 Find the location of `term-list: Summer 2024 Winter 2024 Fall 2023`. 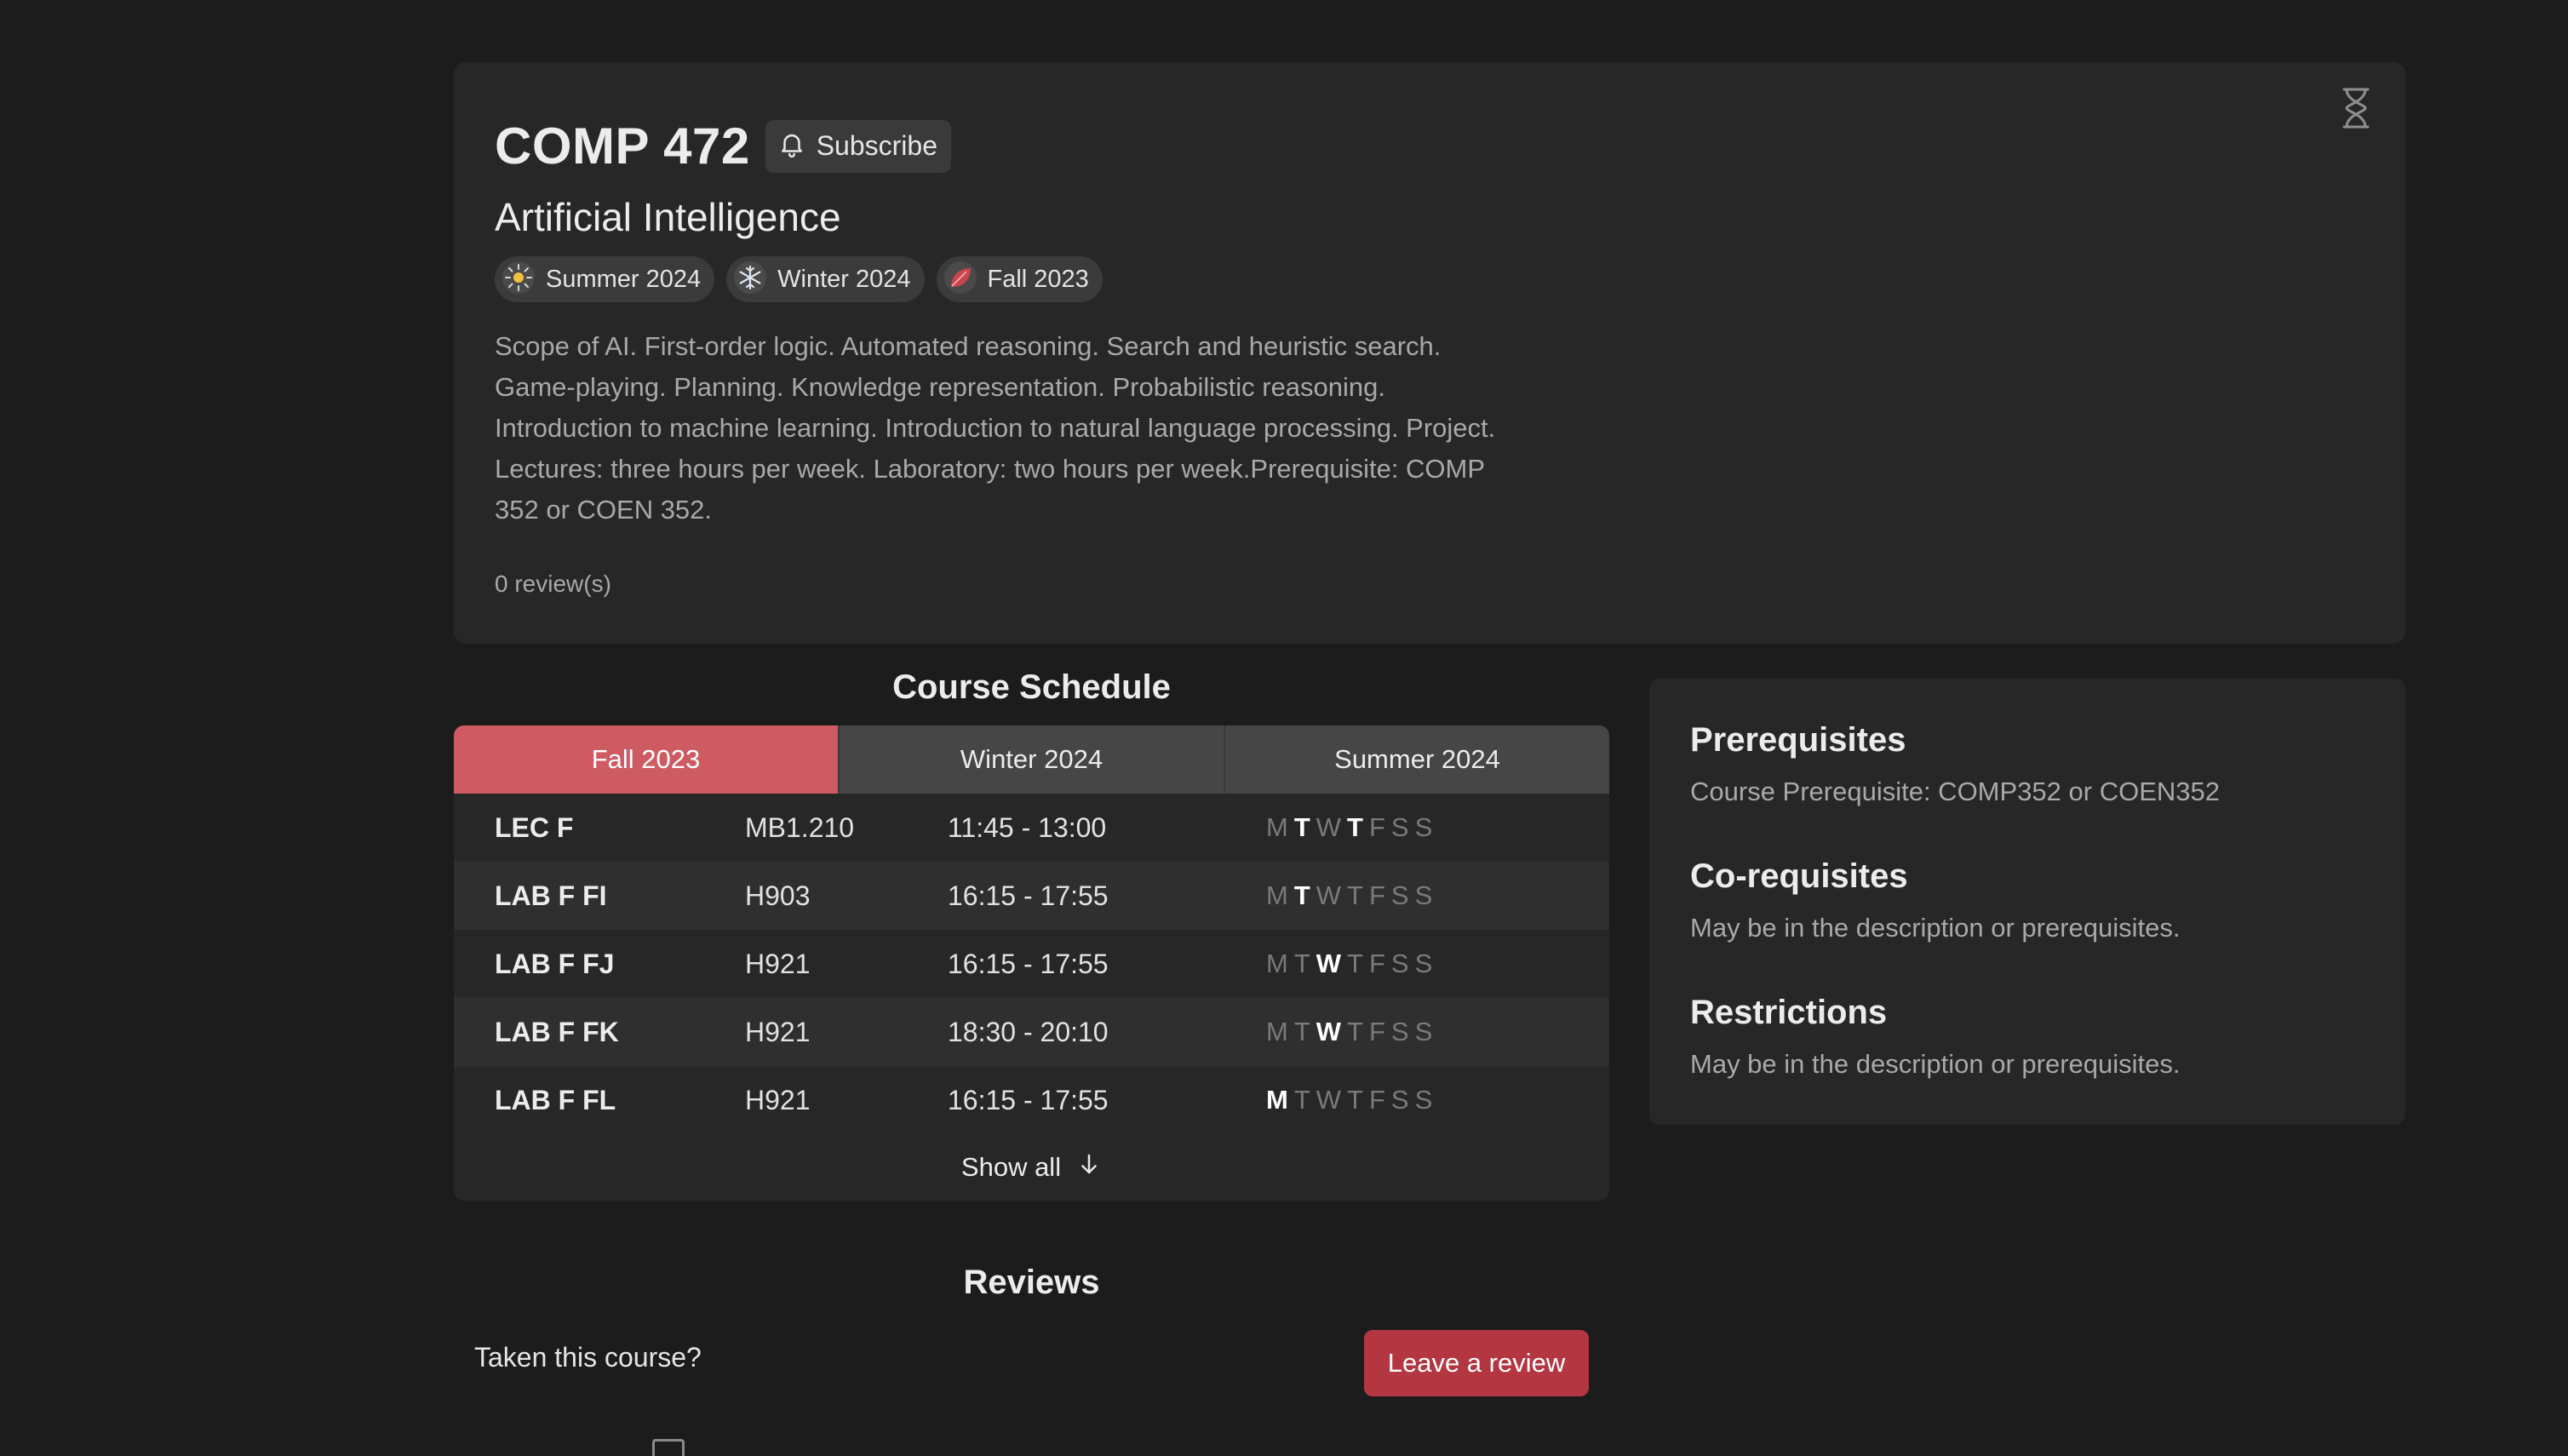

term-list: Summer 2024 Winter 2024 Fall 2023 is located at coordinates (799, 279).